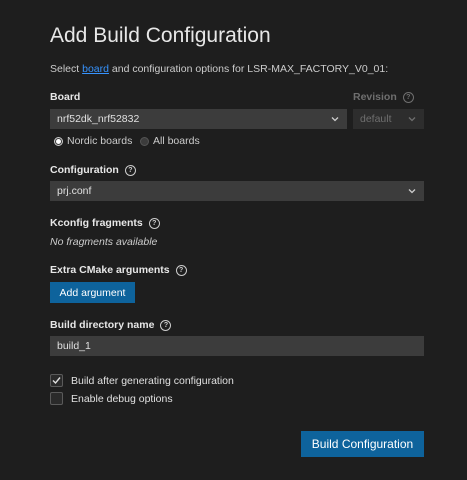 The width and height of the screenshot is (467, 480). What do you see at coordinates (95, 69) in the screenshot?
I see `board-link: board` at bounding box center [95, 69].